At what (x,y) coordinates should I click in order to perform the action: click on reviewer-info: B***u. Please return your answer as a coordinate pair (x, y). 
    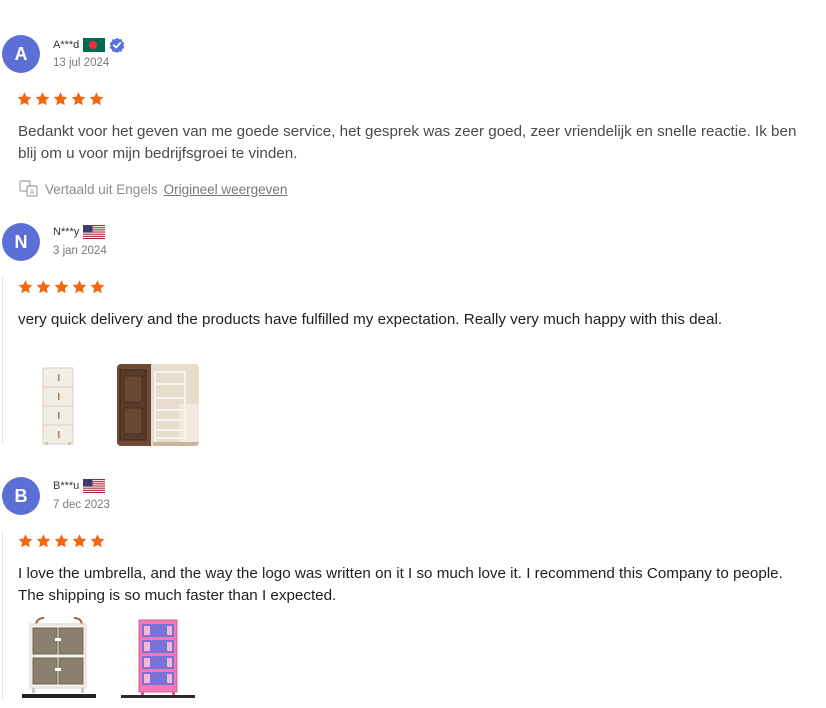
    Looking at the image, I should click on (79, 486).